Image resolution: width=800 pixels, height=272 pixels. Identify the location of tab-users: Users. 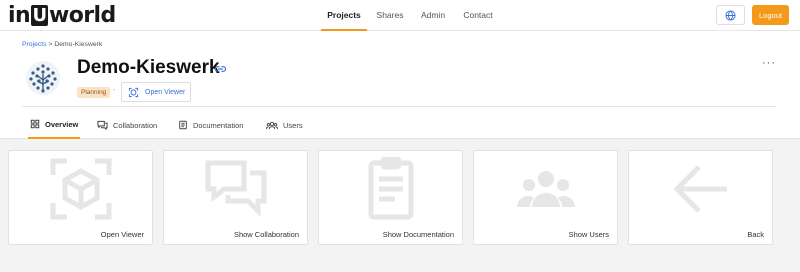
(284, 125).